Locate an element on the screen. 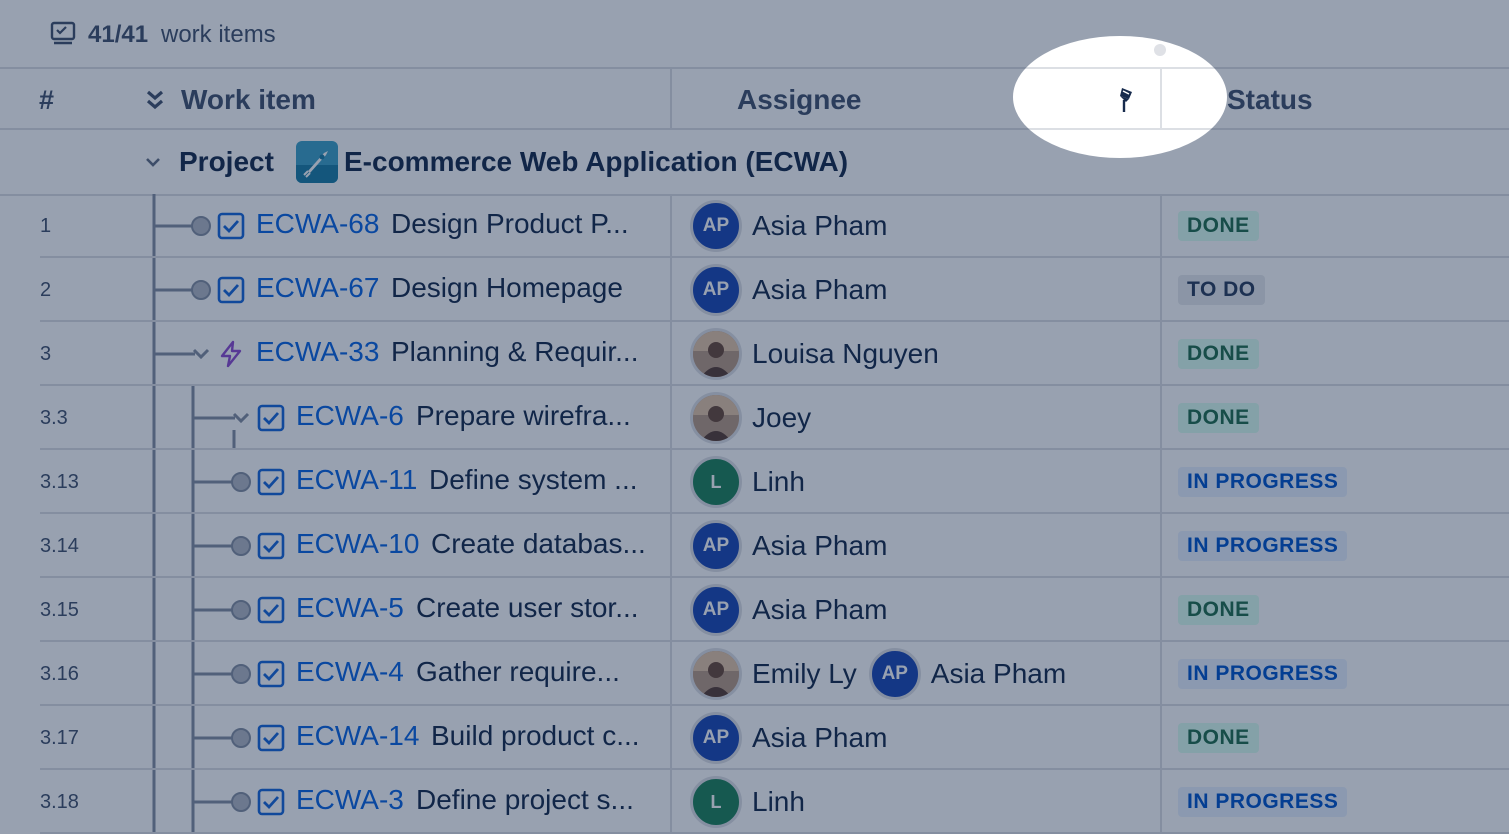  work-item-key-link: ECWA-10 is located at coordinates (357, 544).